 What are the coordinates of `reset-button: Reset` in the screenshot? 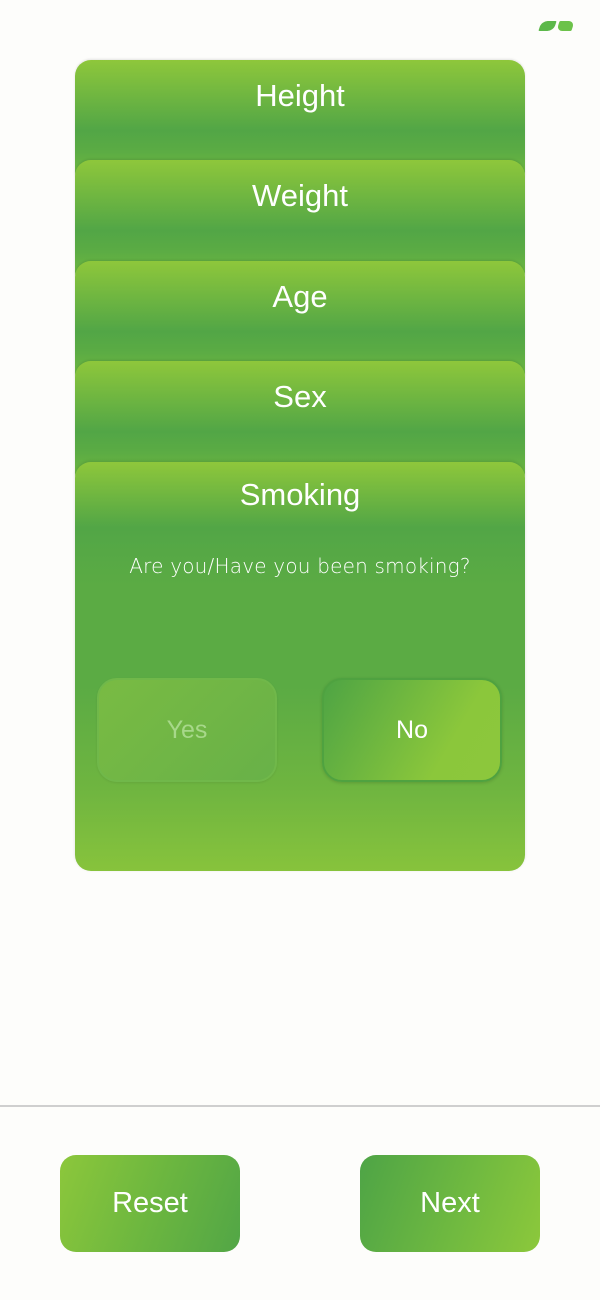 It's located at (150, 1203).